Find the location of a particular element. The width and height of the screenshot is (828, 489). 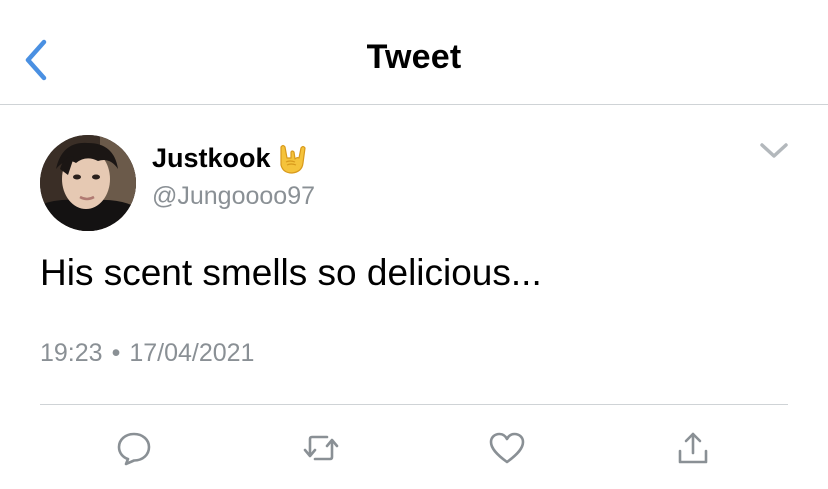

like-button is located at coordinates (507, 448).